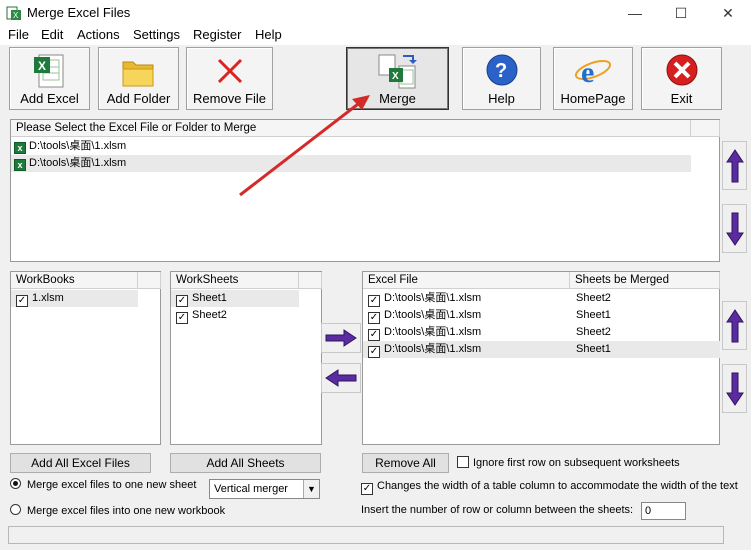  What do you see at coordinates (80, 463) in the screenshot?
I see `add-all-excel-files-button: Add All Excel Files` at bounding box center [80, 463].